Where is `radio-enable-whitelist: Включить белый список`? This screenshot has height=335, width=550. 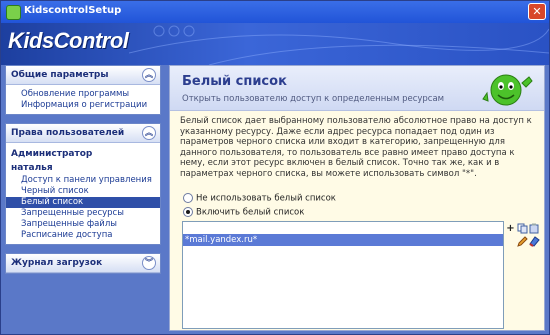
radio-enable-whitelist: Включить белый список is located at coordinates (243, 213).